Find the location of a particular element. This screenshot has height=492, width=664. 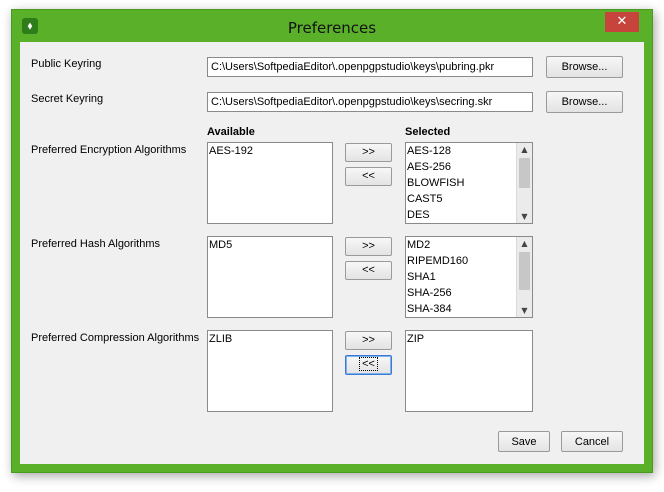

list-item: AES-256 is located at coordinates (469, 167).